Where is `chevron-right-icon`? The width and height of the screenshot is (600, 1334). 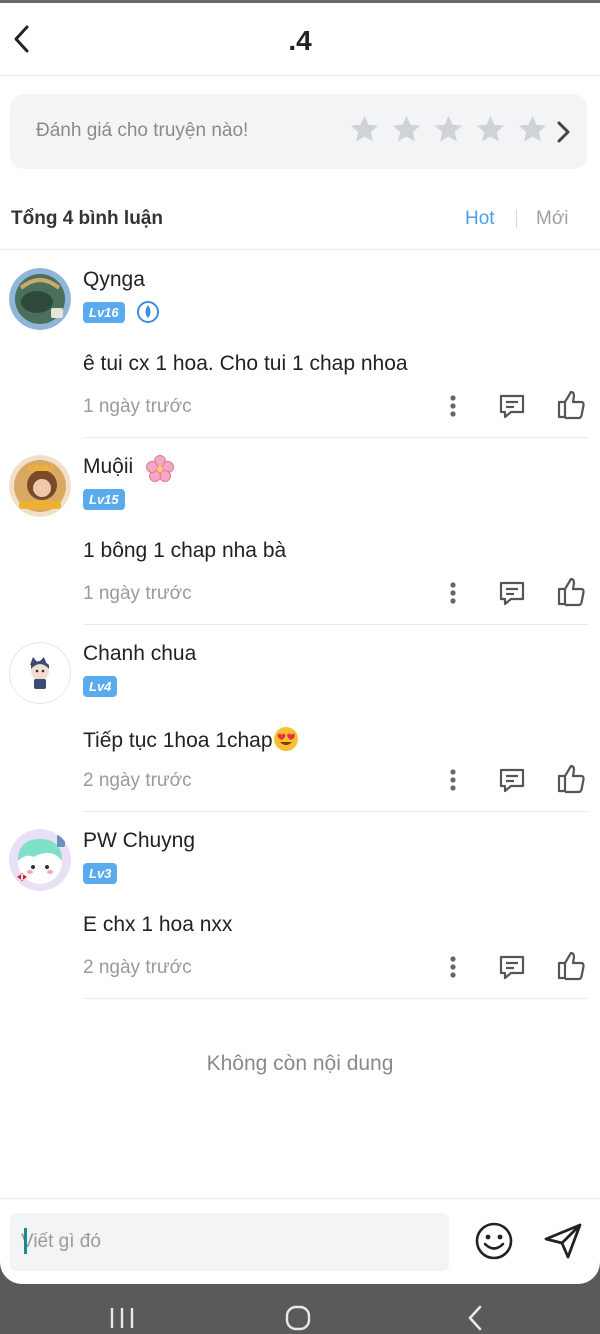
chevron-right-icon is located at coordinates (564, 132).